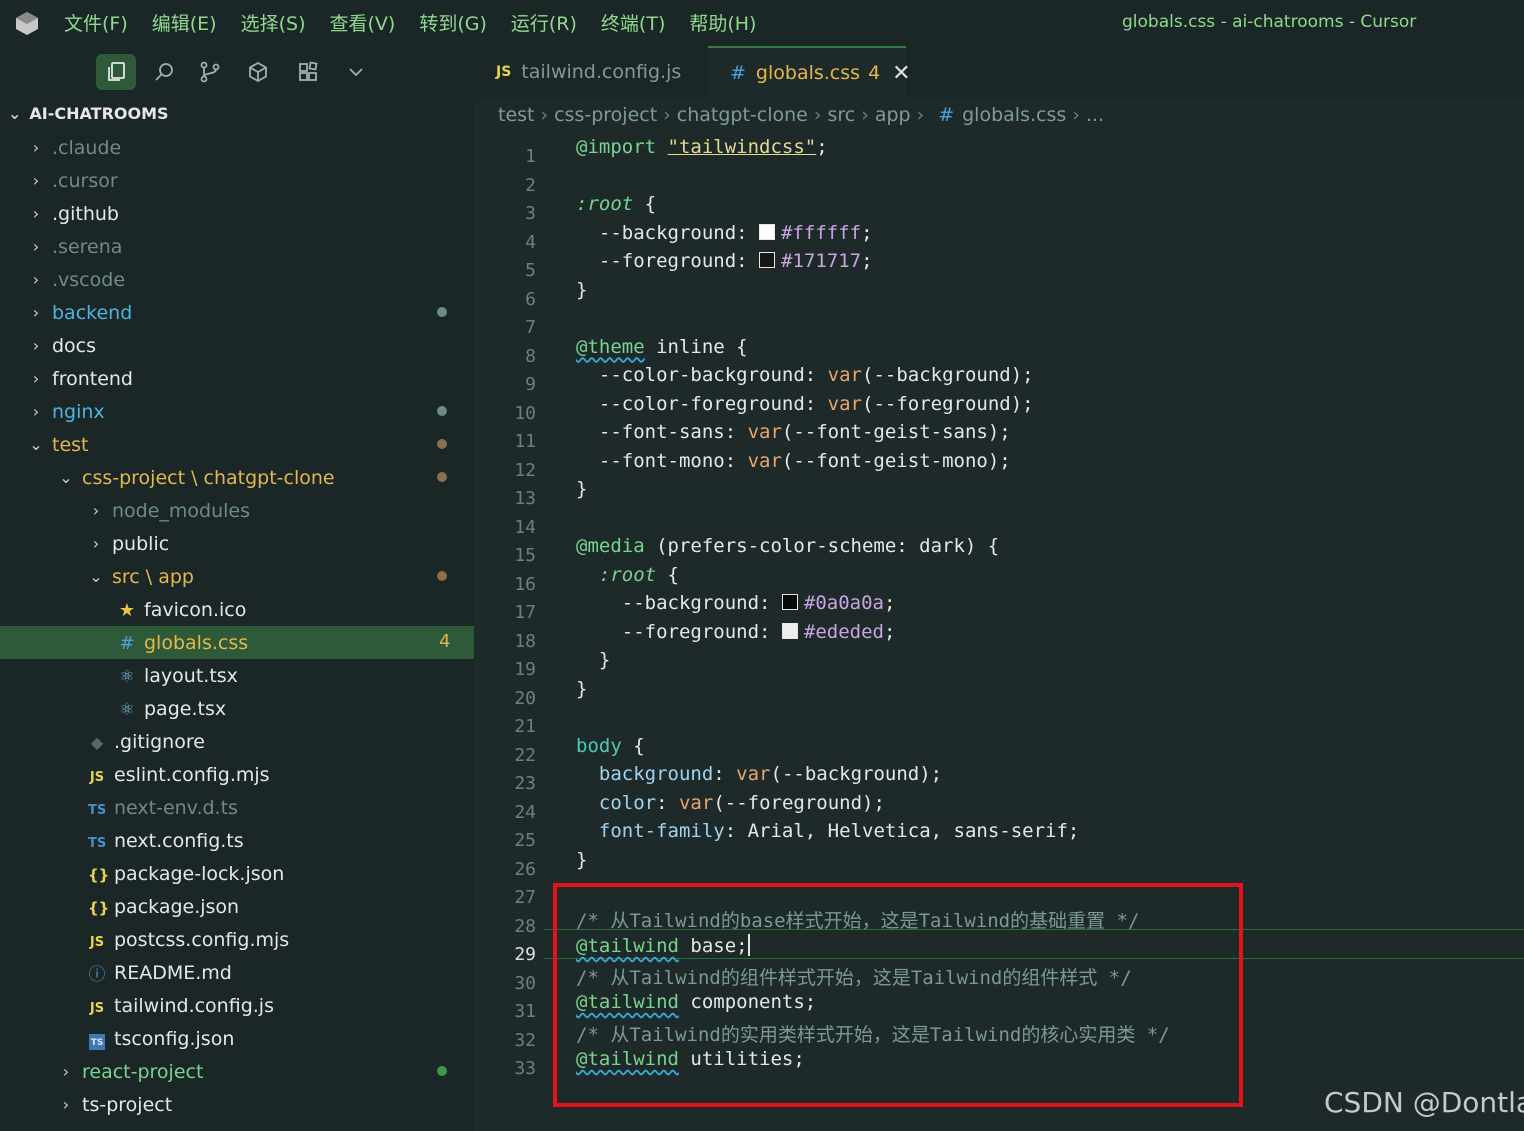 The height and width of the screenshot is (1131, 1524). Describe the element at coordinates (199, 873) in the screenshot. I see `tree-item-label: package-lock.json` at that location.